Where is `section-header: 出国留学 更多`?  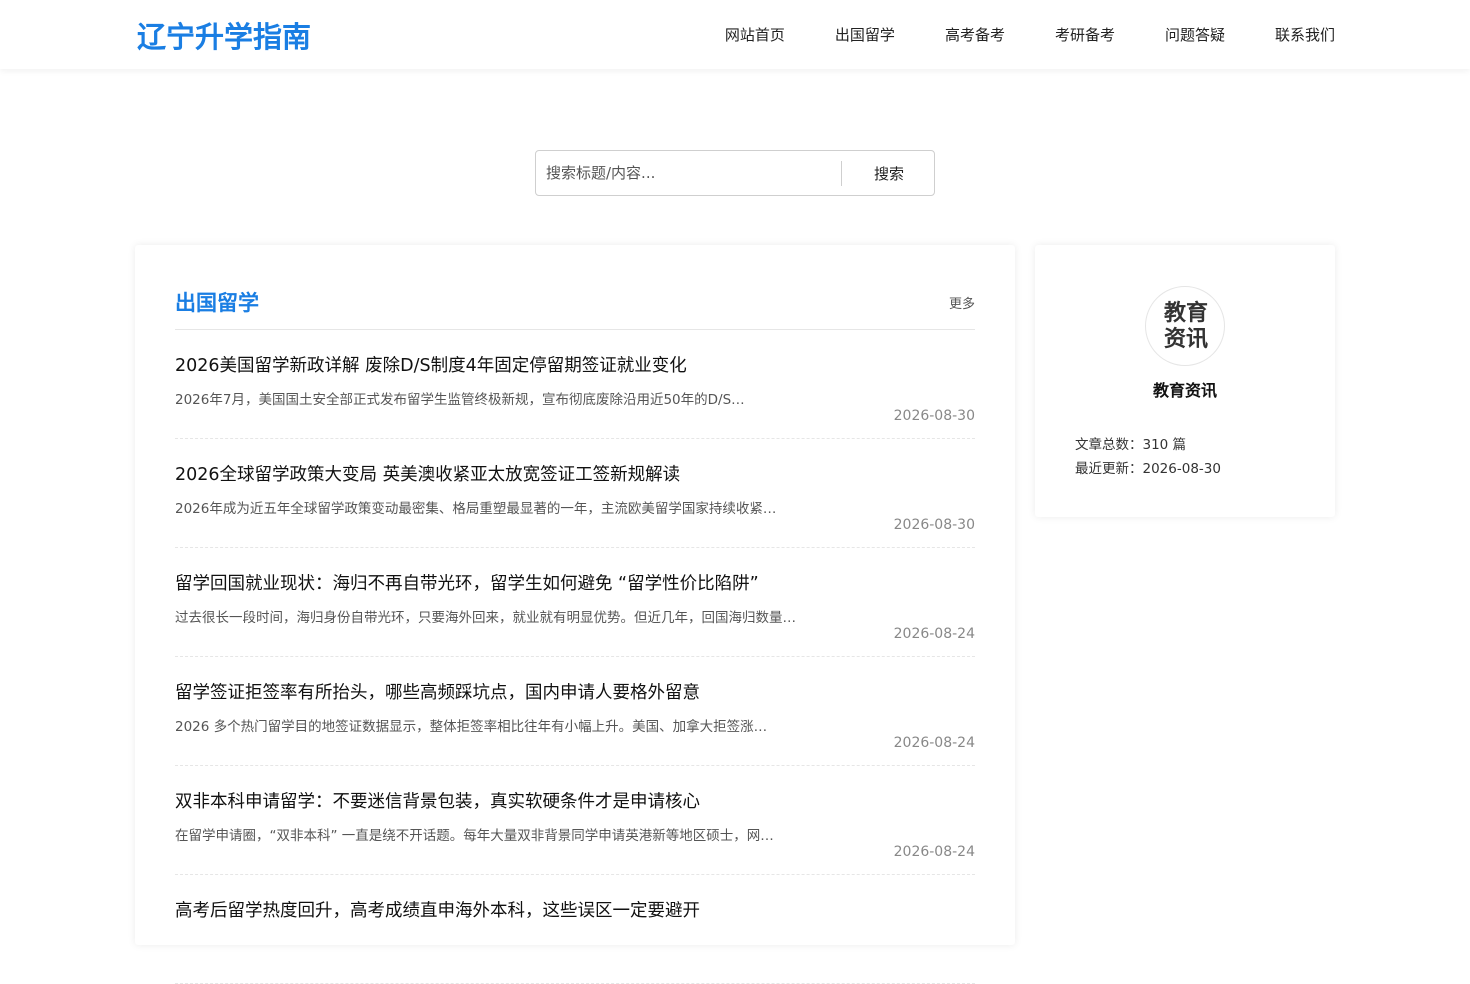
section-header: 出国留学 更多 is located at coordinates (575, 308).